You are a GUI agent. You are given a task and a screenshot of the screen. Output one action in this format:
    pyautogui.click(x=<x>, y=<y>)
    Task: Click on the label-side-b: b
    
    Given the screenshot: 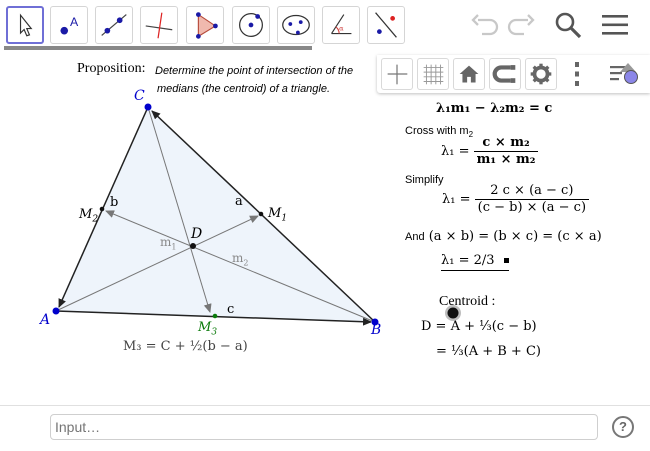 What is the action you would take?
    pyautogui.click(x=114, y=202)
    